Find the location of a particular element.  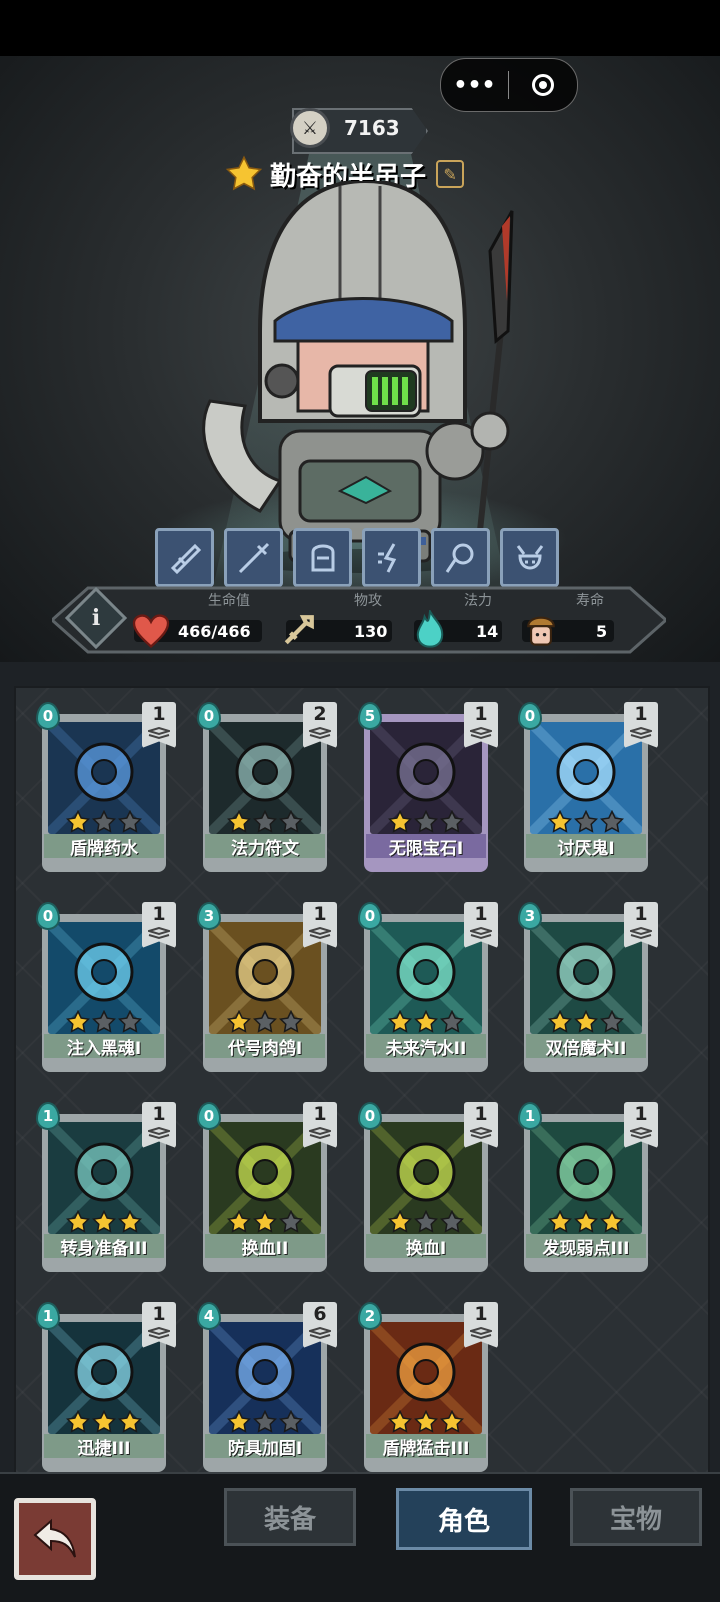

tab-treasure: 宝物 is located at coordinates (636, 1517).